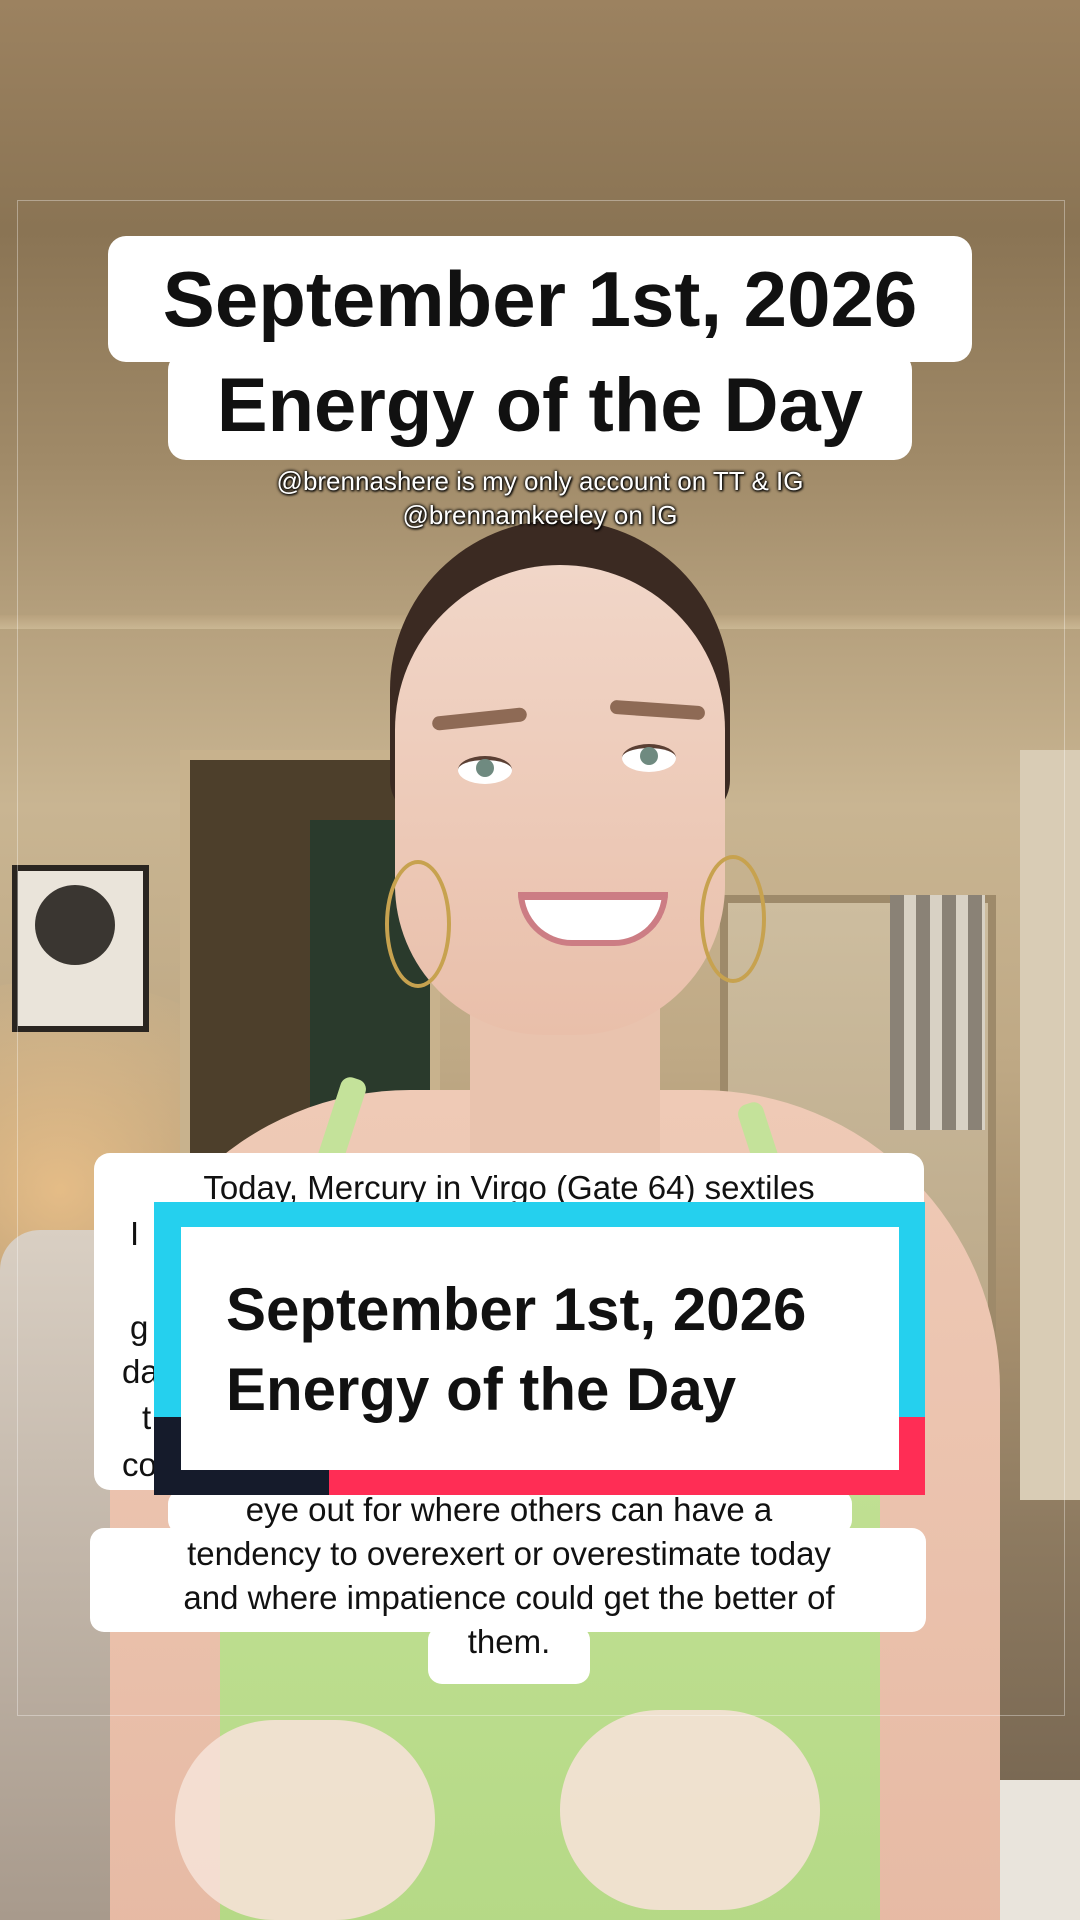 This screenshot has height=1920, width=1080. What do you see at coordinates (509, 1641) in the screenshot?
I see `caption-line-5: them.` at bounding box center [509, 1641].